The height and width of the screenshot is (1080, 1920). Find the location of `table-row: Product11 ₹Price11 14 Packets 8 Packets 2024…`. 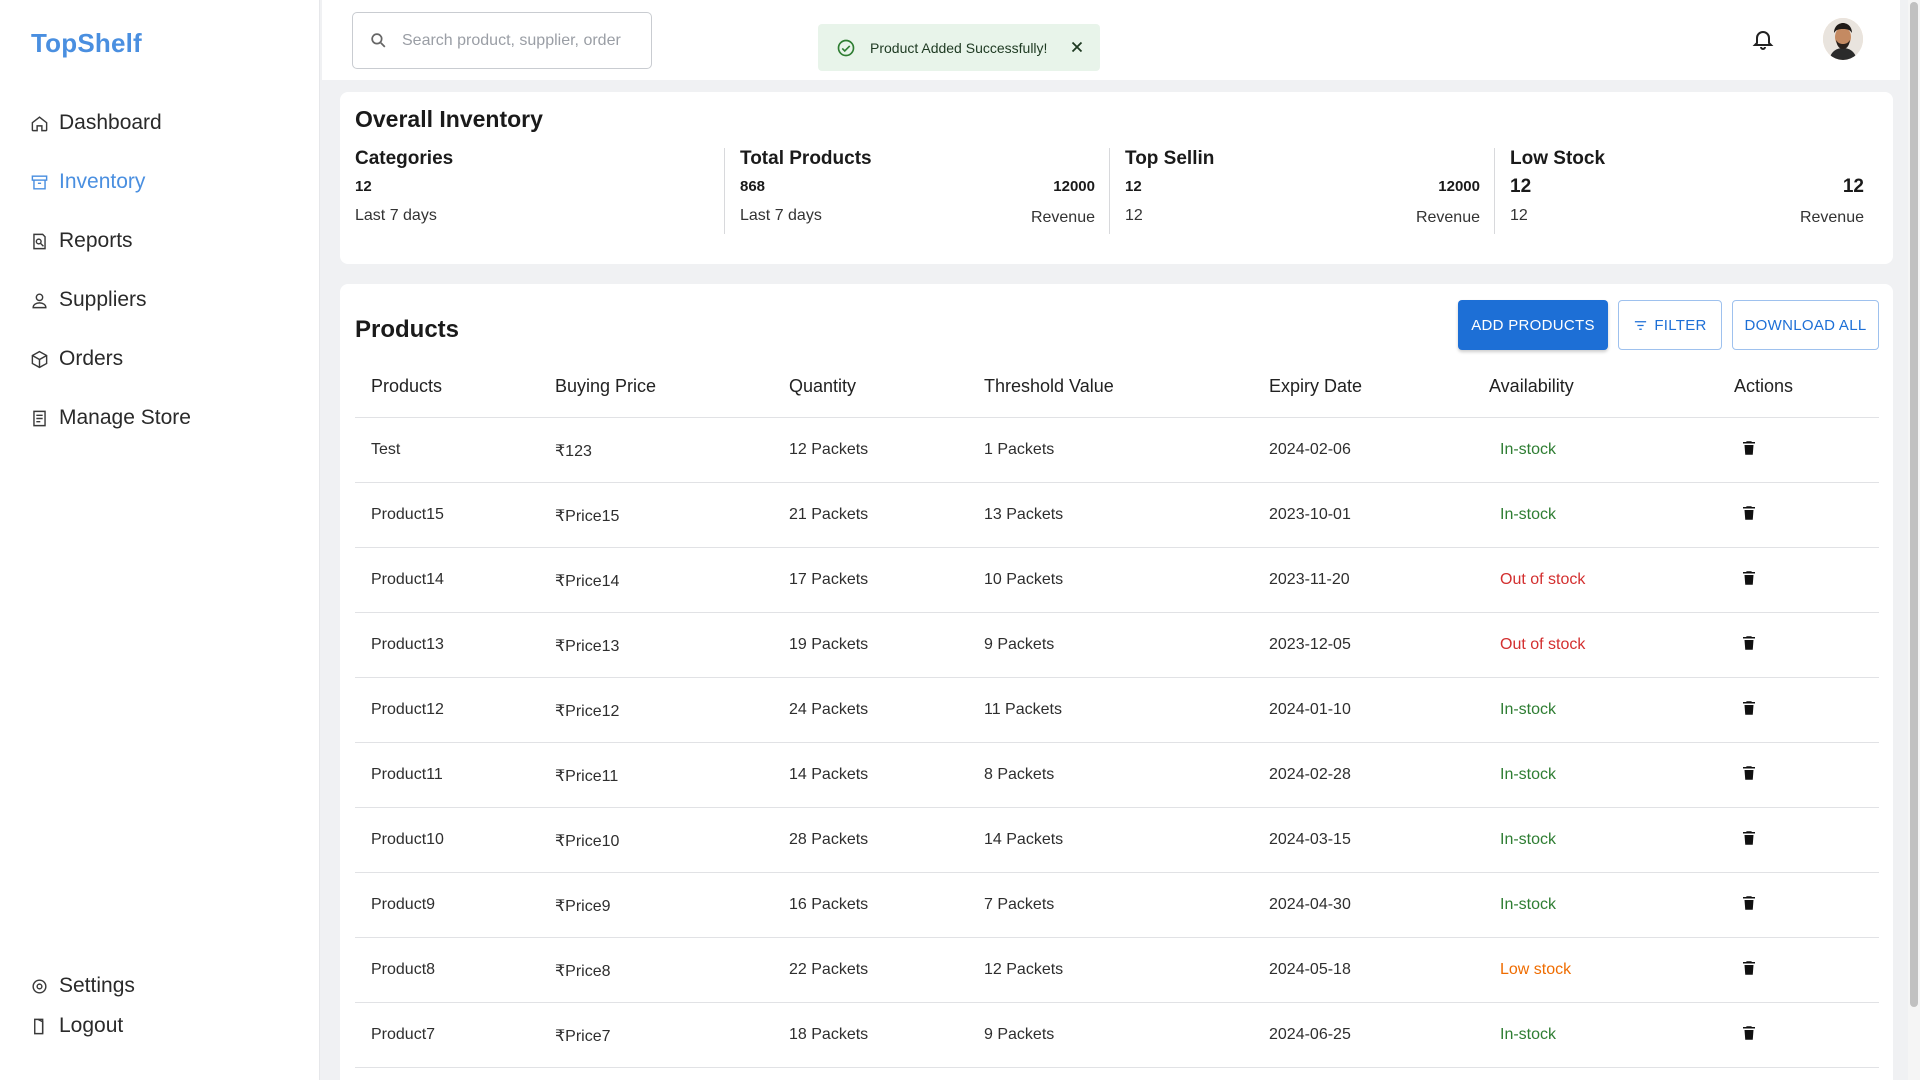

table-row: Product11 ₹Price11 14 Packets 8 Packets 2024… is located at coordinates (1117, 775).